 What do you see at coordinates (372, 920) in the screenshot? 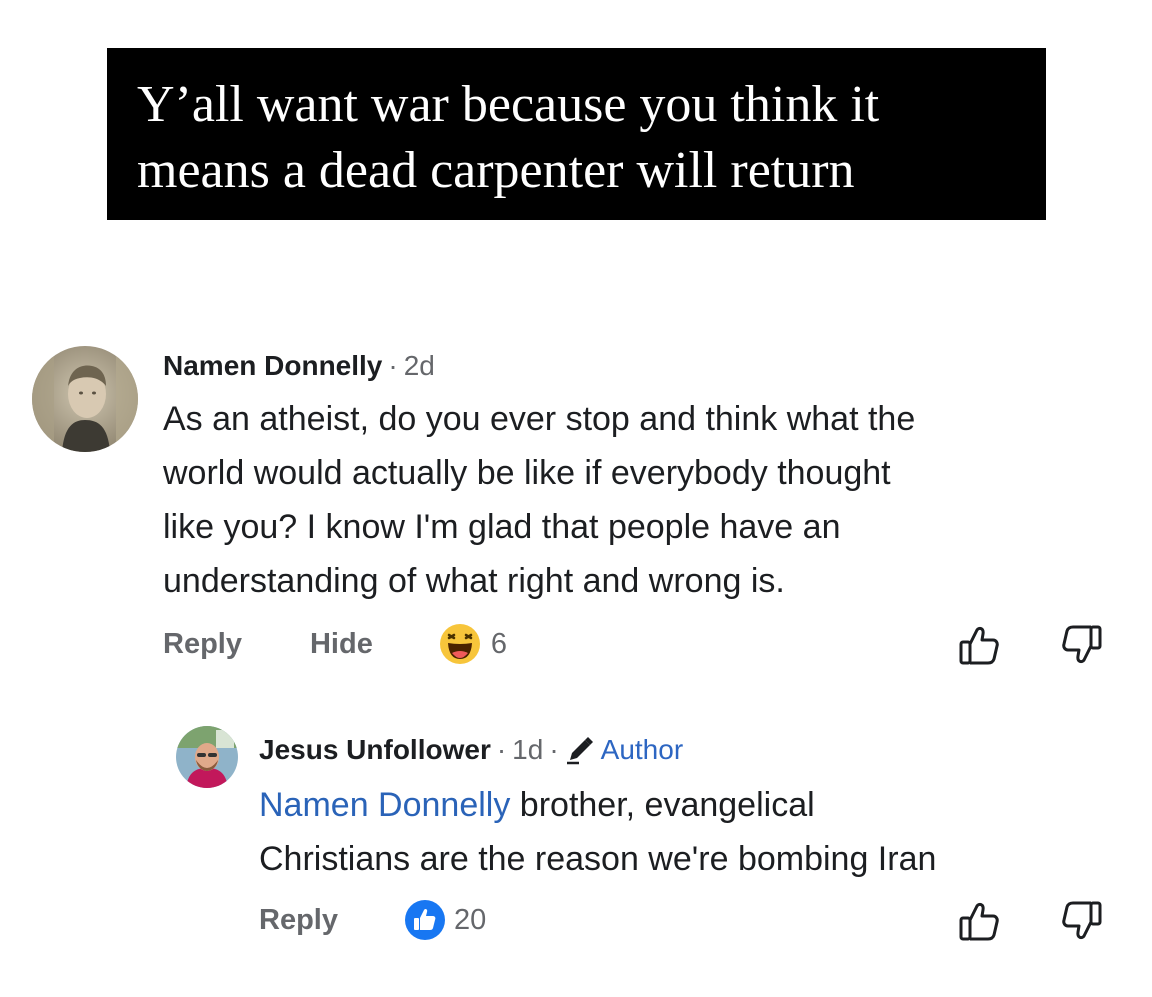
I see `reply-actions: Reply 20` at bounding box center [372, 920].